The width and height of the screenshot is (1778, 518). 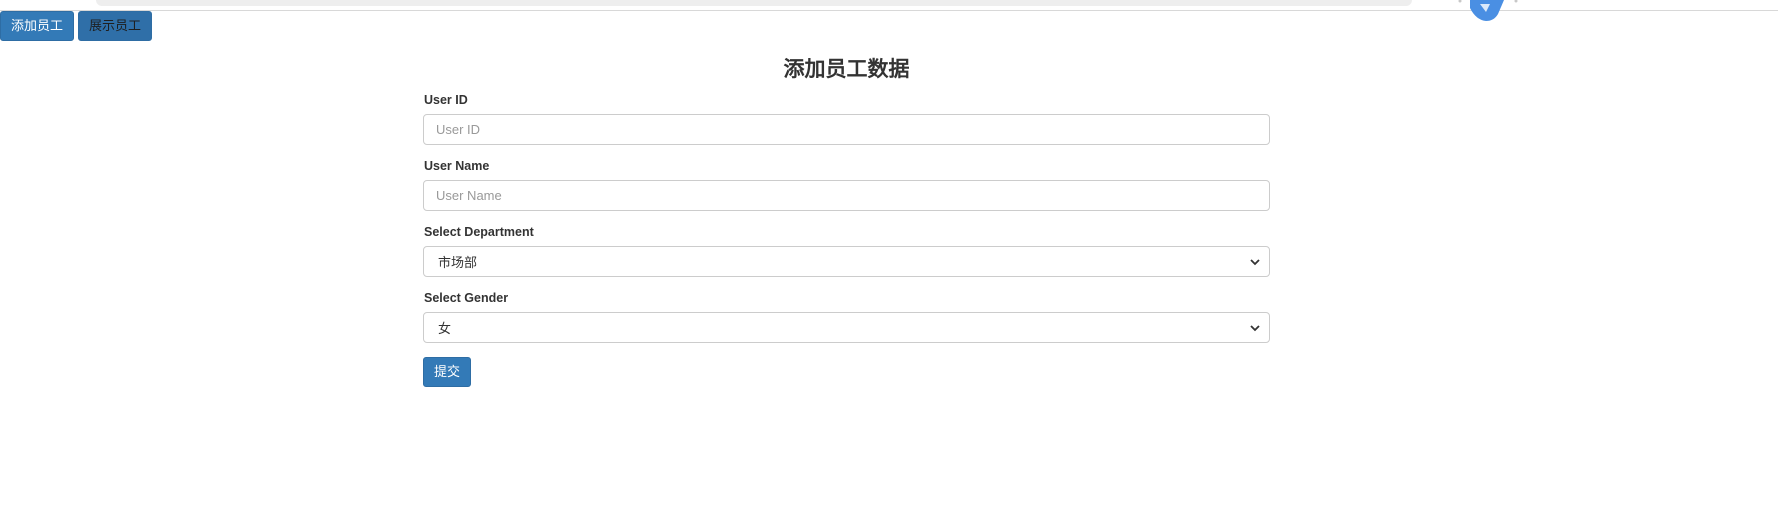 I want to click on address-bar, so click(x=754, y=3).